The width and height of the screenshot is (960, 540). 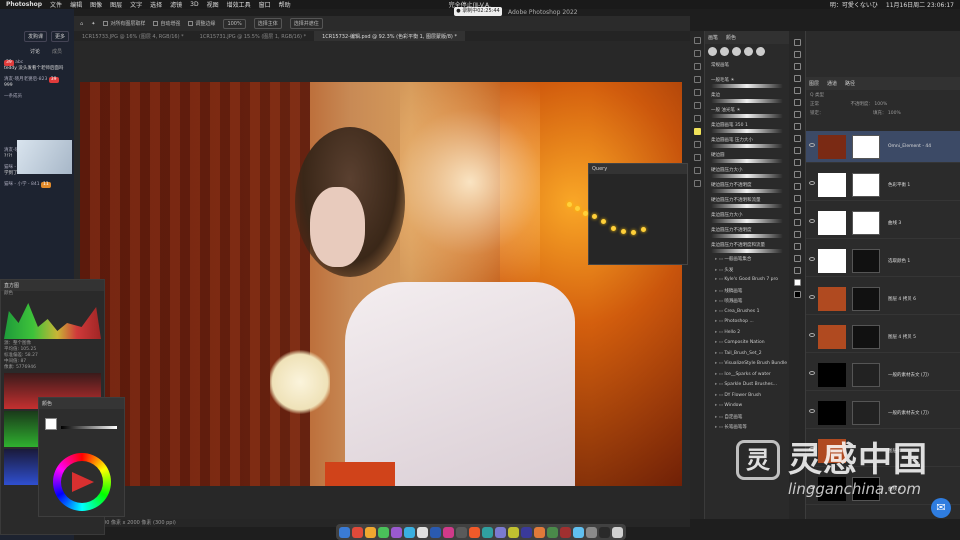 What do you see at coordinates (814, 104) in the screenshot?
I see `blend-mode-select: 正常` at bounding box center [814, 104].